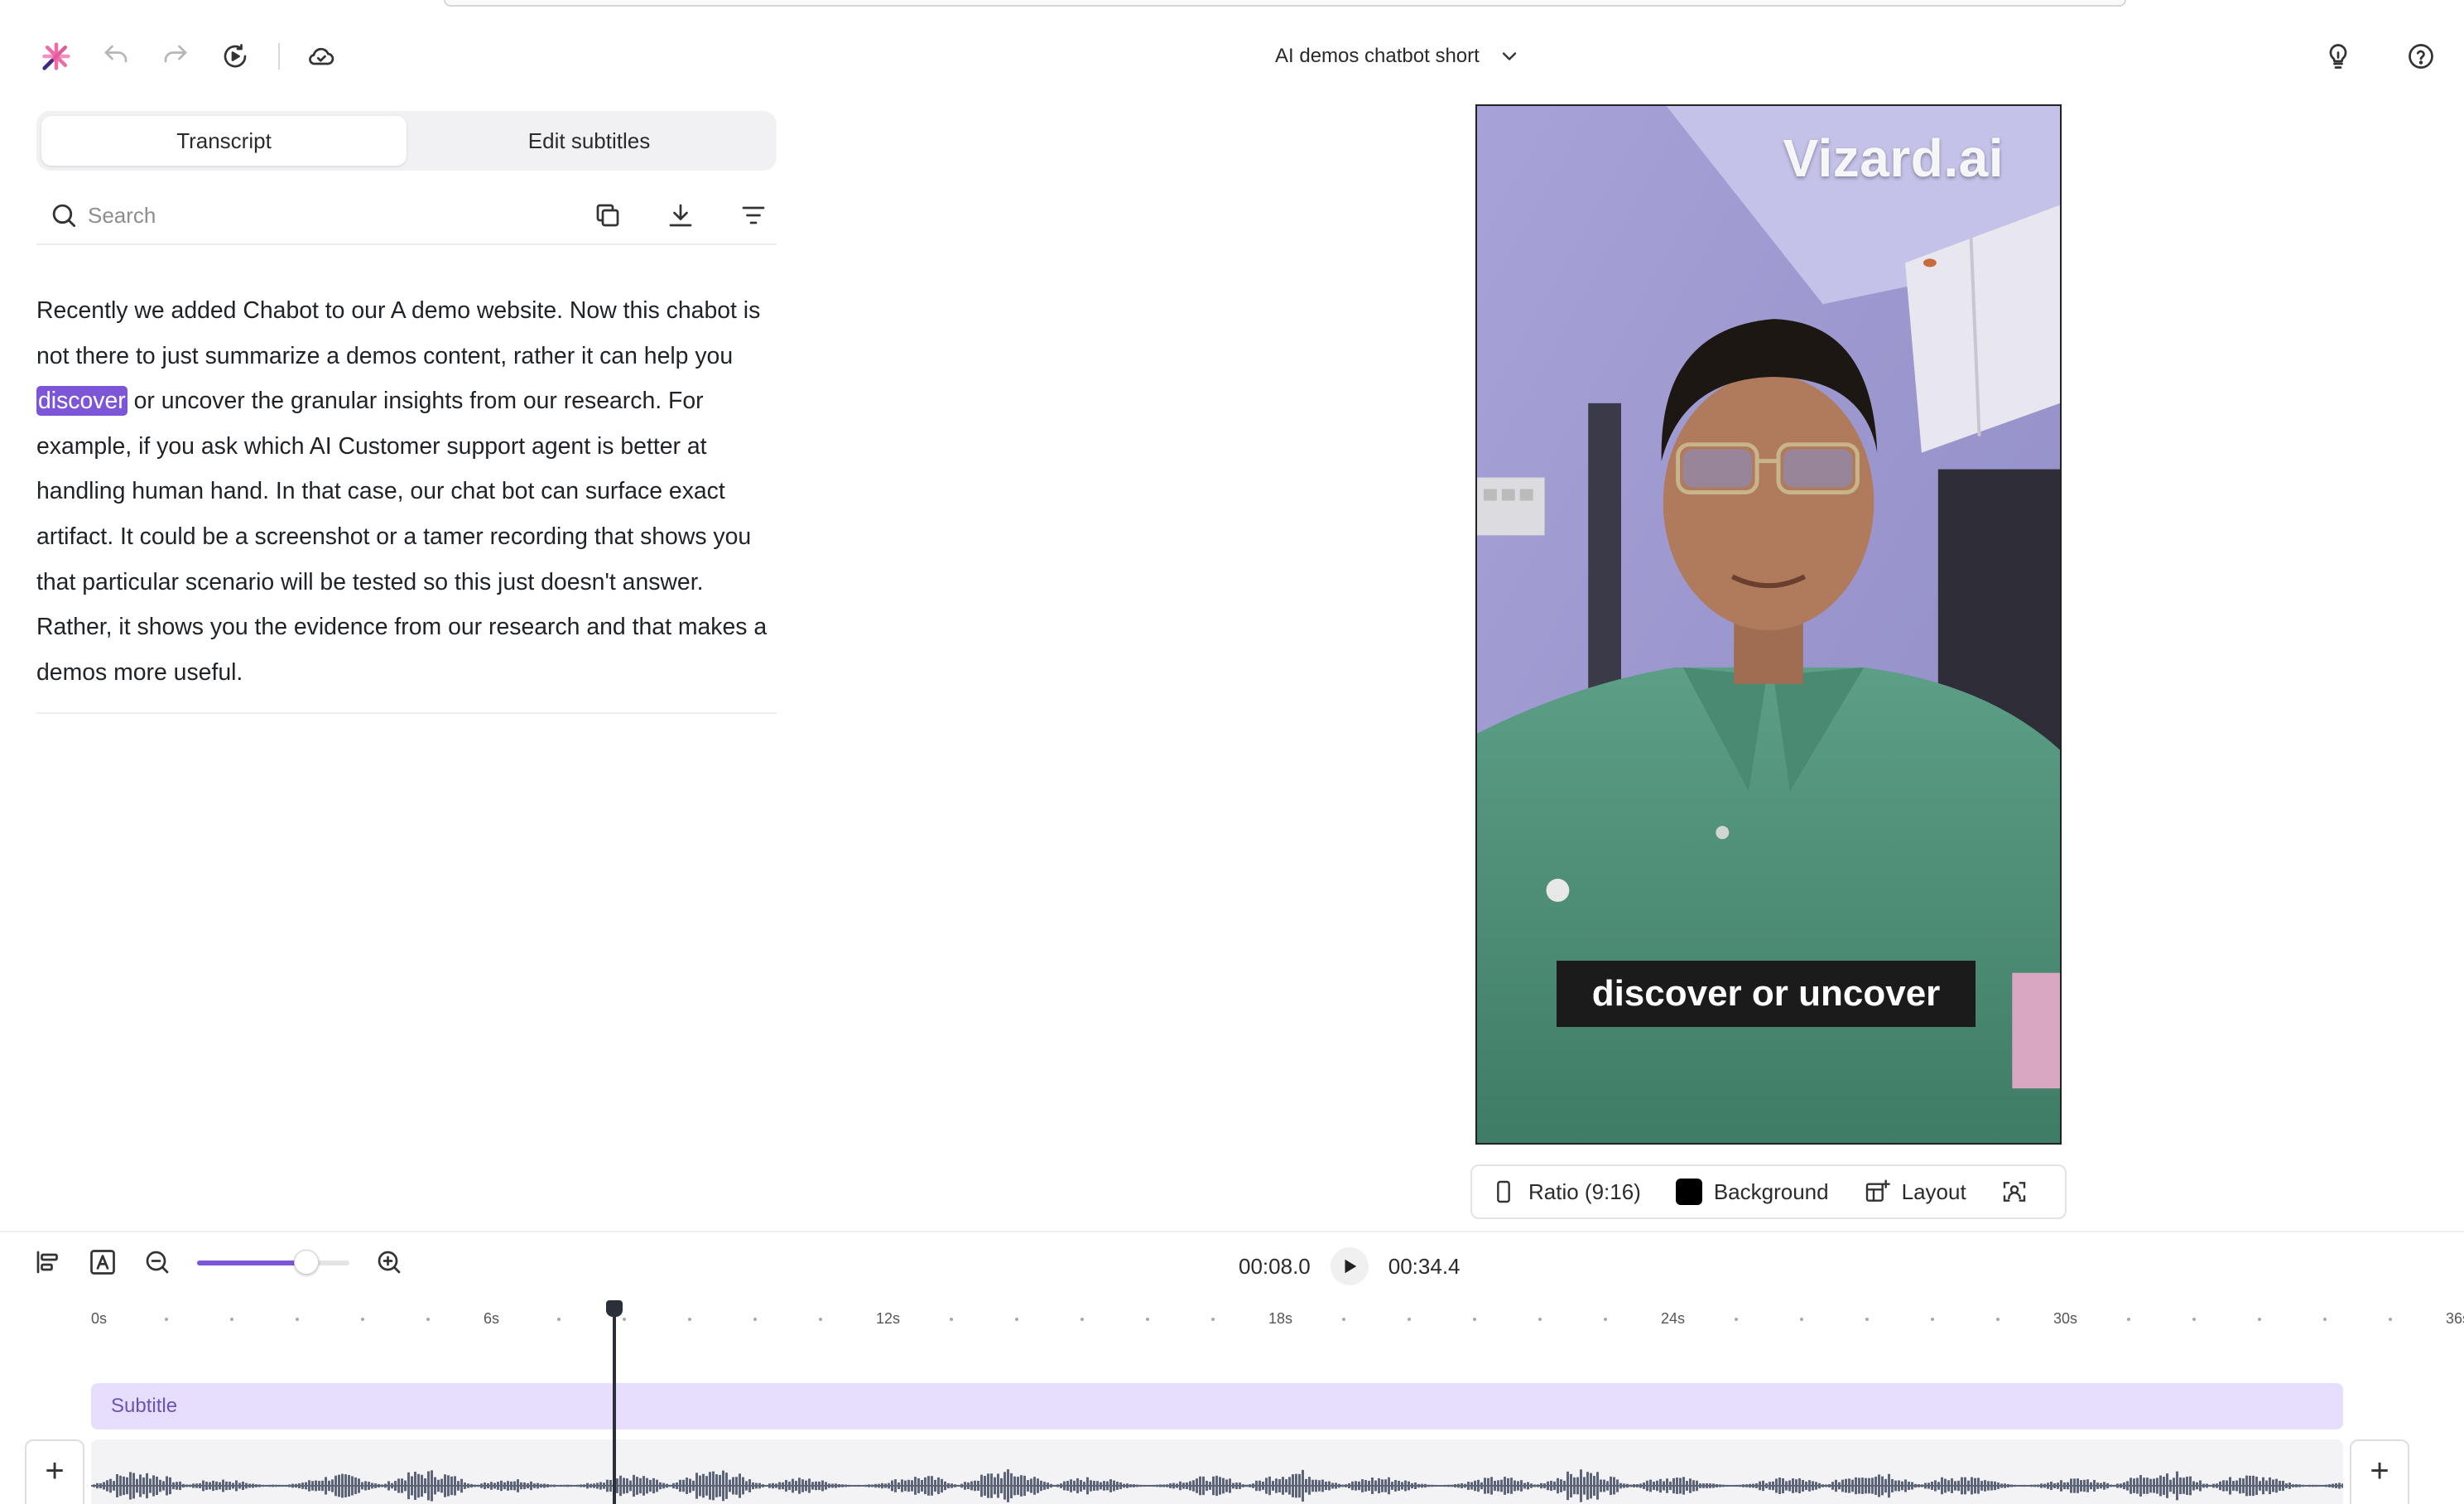 The width and height of the screenshot is (2464, 1504). What do you see at coordinates (144, 1406) in the screenshot?
I see `subtitle-track-label: Subtitle` at bounding box center [144, 1406].